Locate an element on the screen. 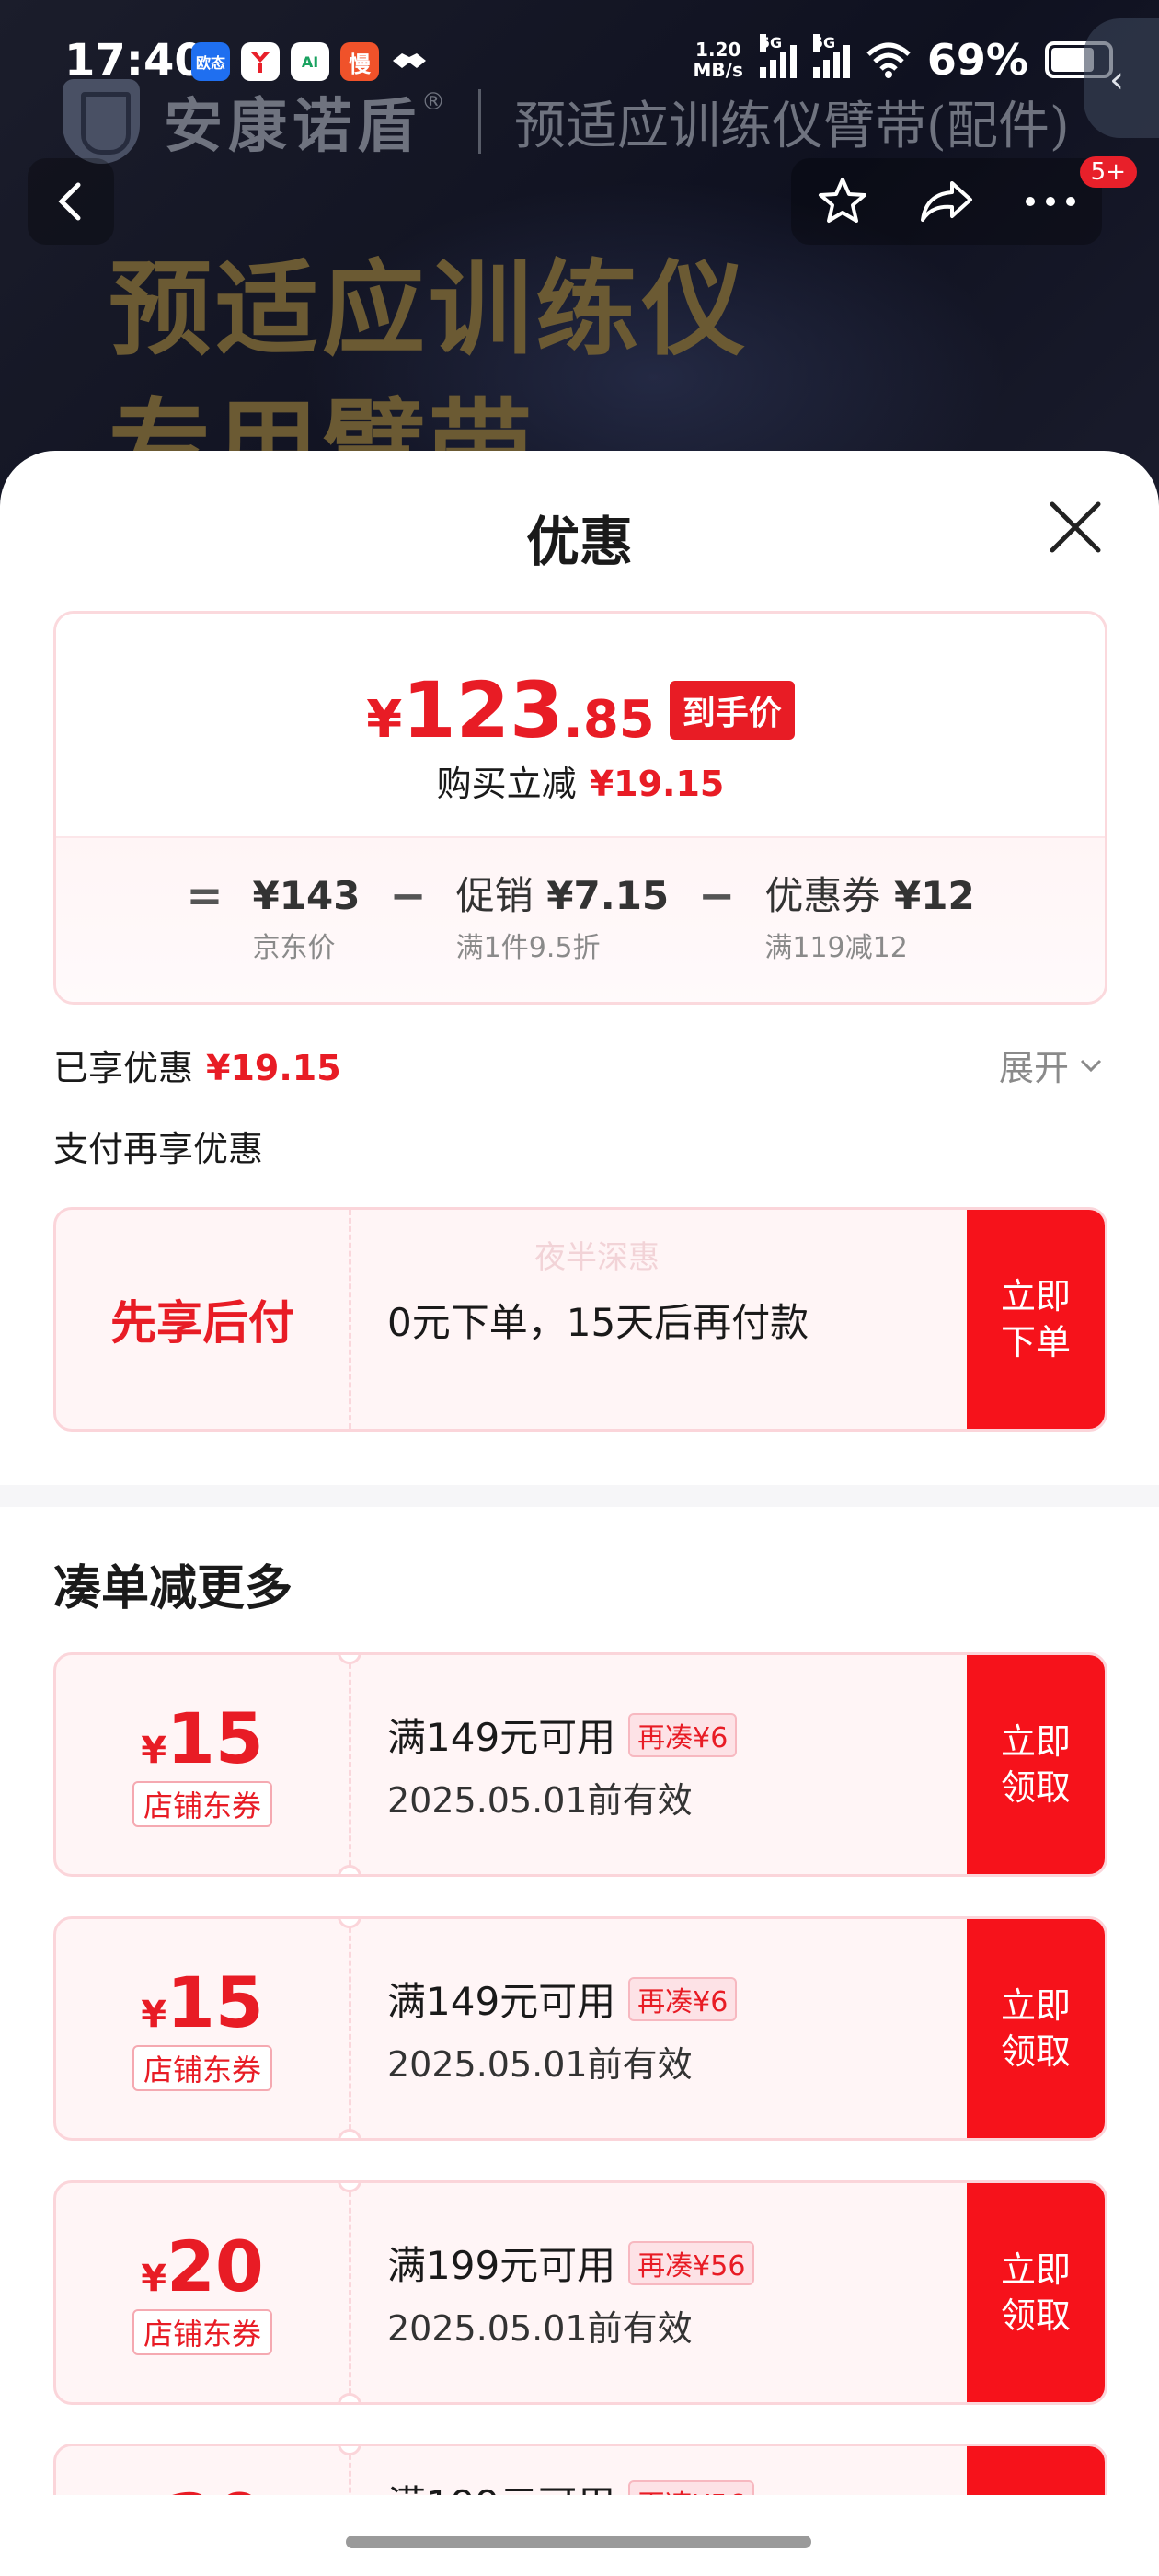  network-speed-unit: MB/s is located at coordinates (718, 70).